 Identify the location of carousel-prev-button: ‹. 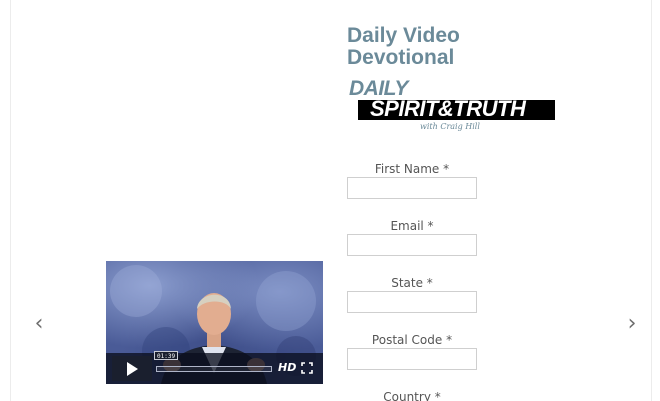
(39, 323).